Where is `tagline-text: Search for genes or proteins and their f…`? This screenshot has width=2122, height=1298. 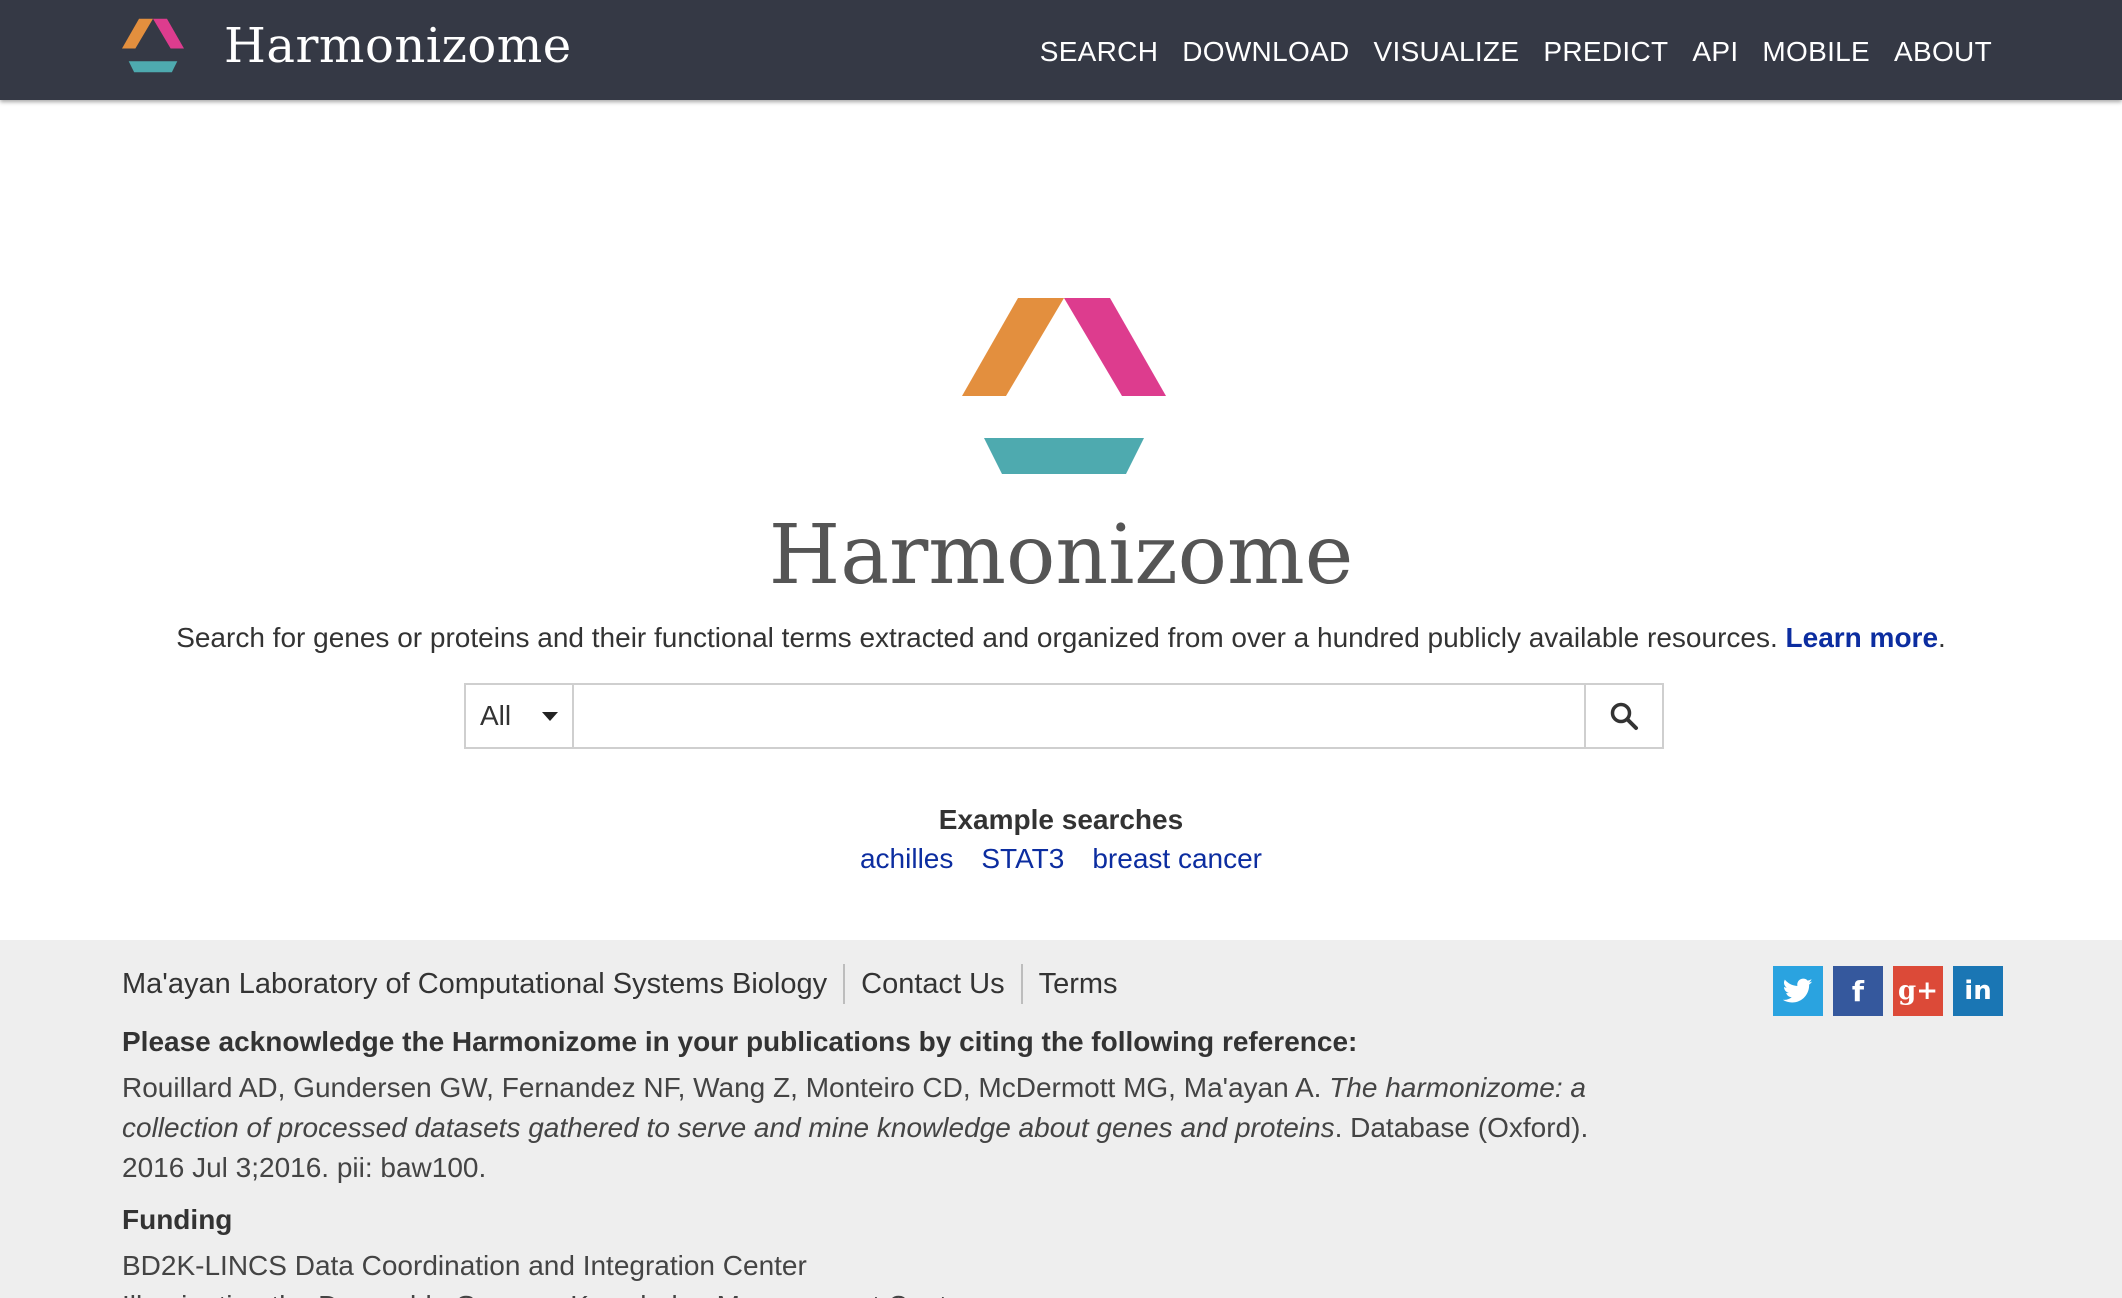 tagline-text: Search for genes or proteins and their f… is located at coordinates (977, 637).